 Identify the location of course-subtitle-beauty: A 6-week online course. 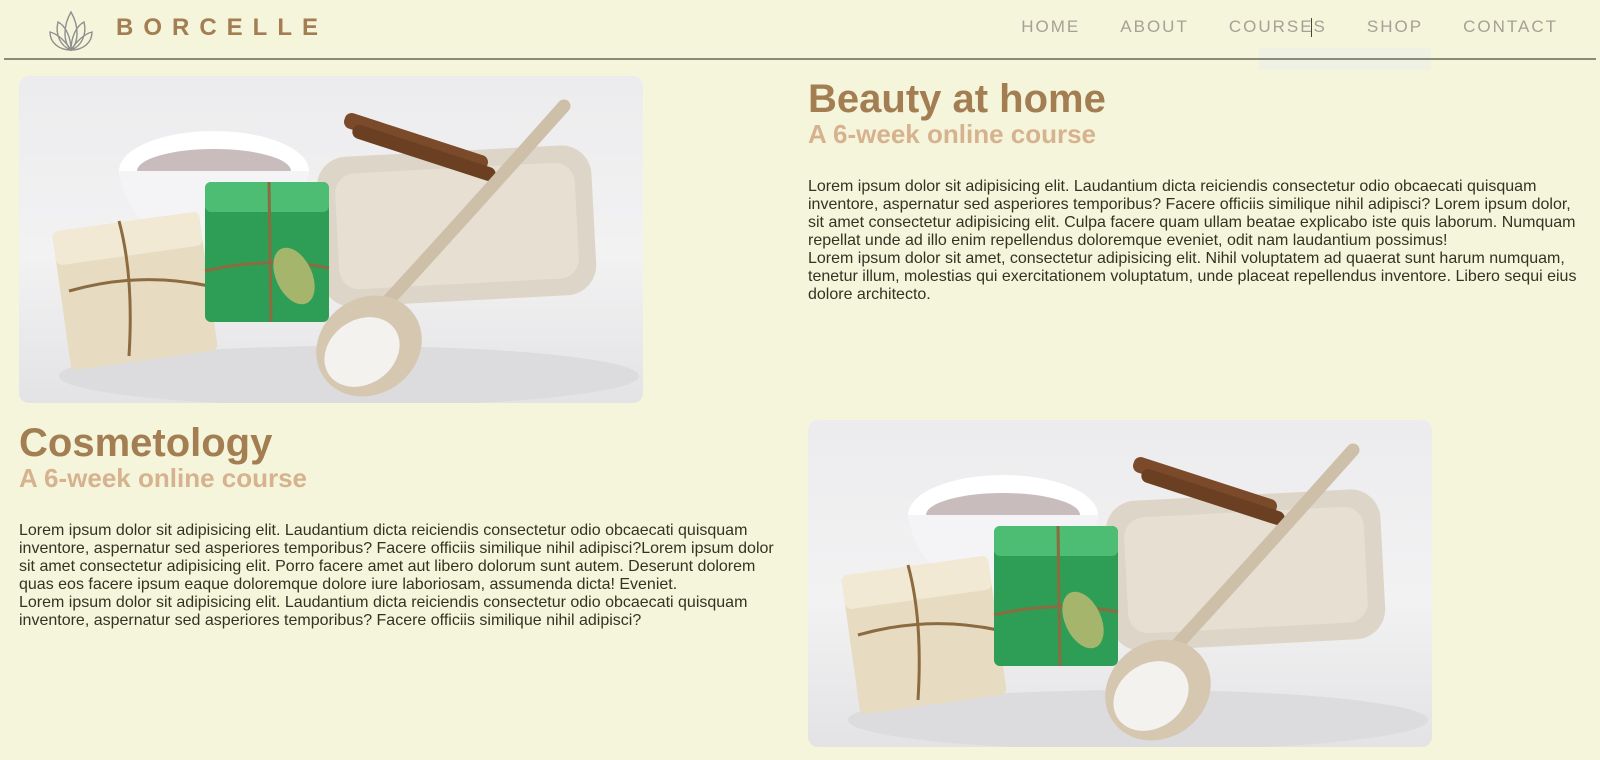
(952, 134).